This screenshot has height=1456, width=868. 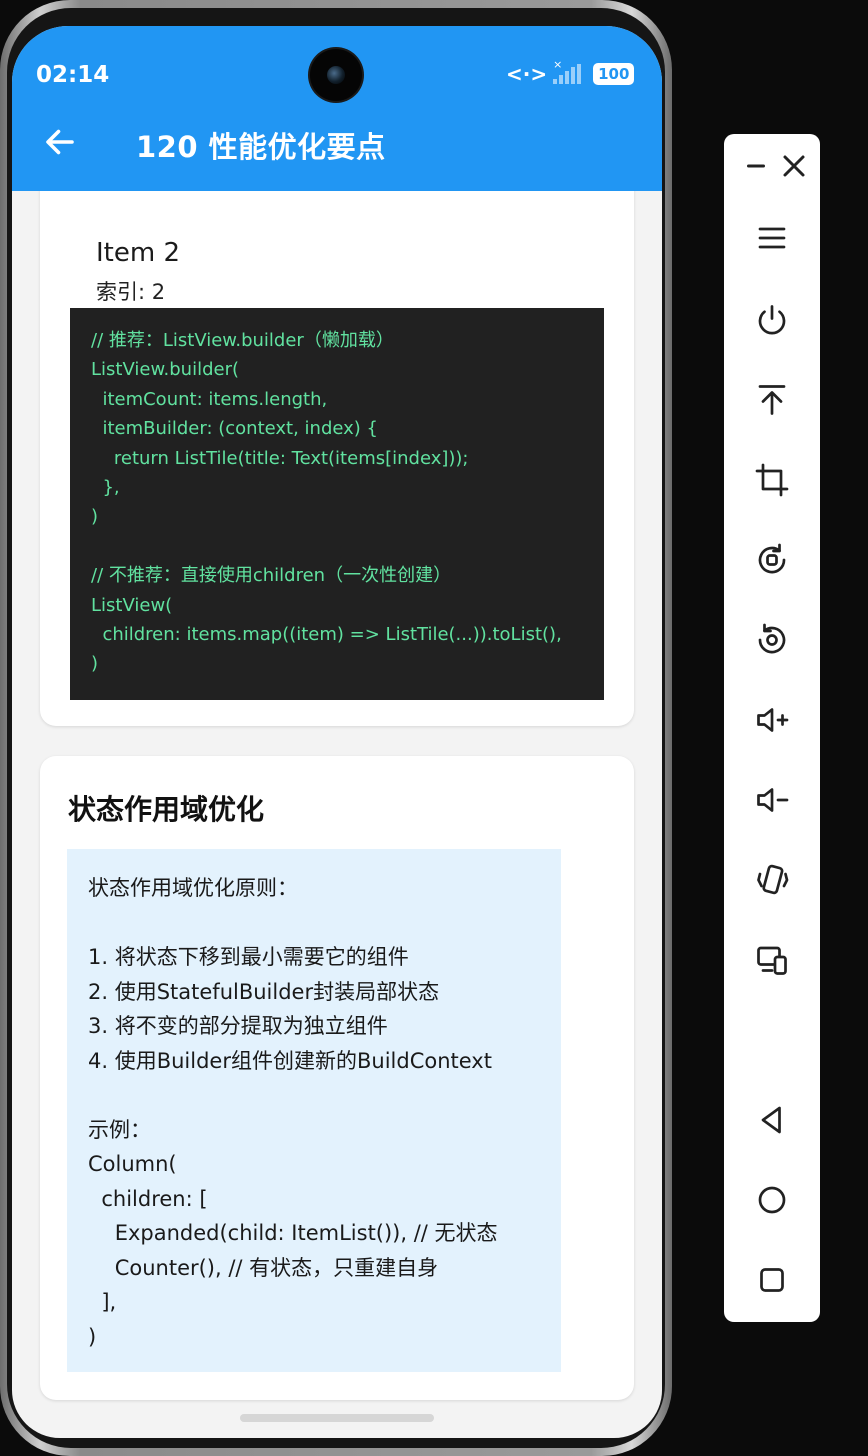 I want to click on status-icons: <·> × 100, so click(x=570, y=72).